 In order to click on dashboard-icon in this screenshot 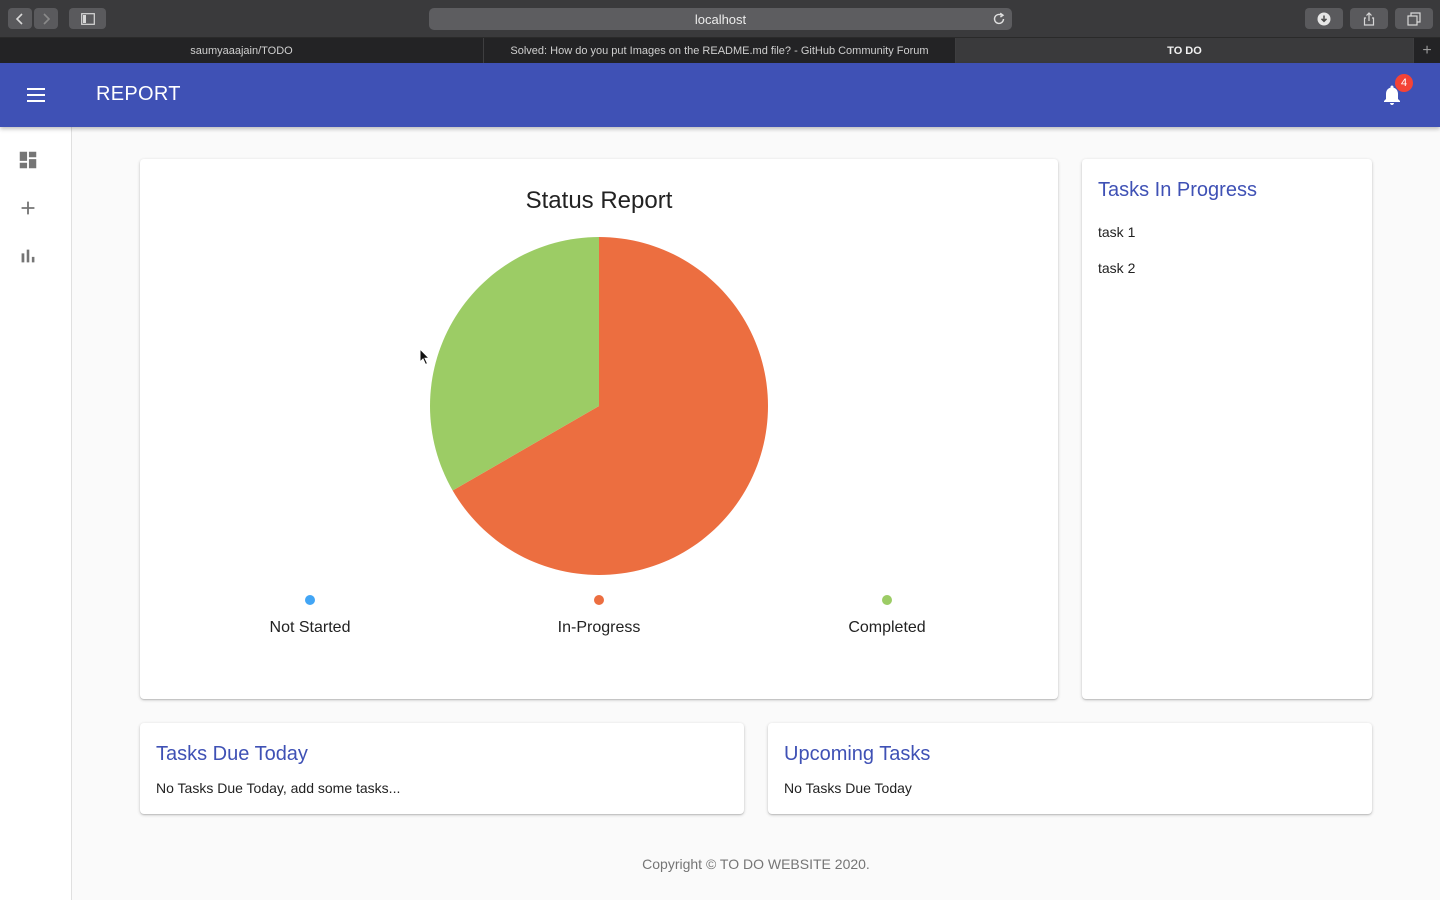, I will do `click(28, 160)`.